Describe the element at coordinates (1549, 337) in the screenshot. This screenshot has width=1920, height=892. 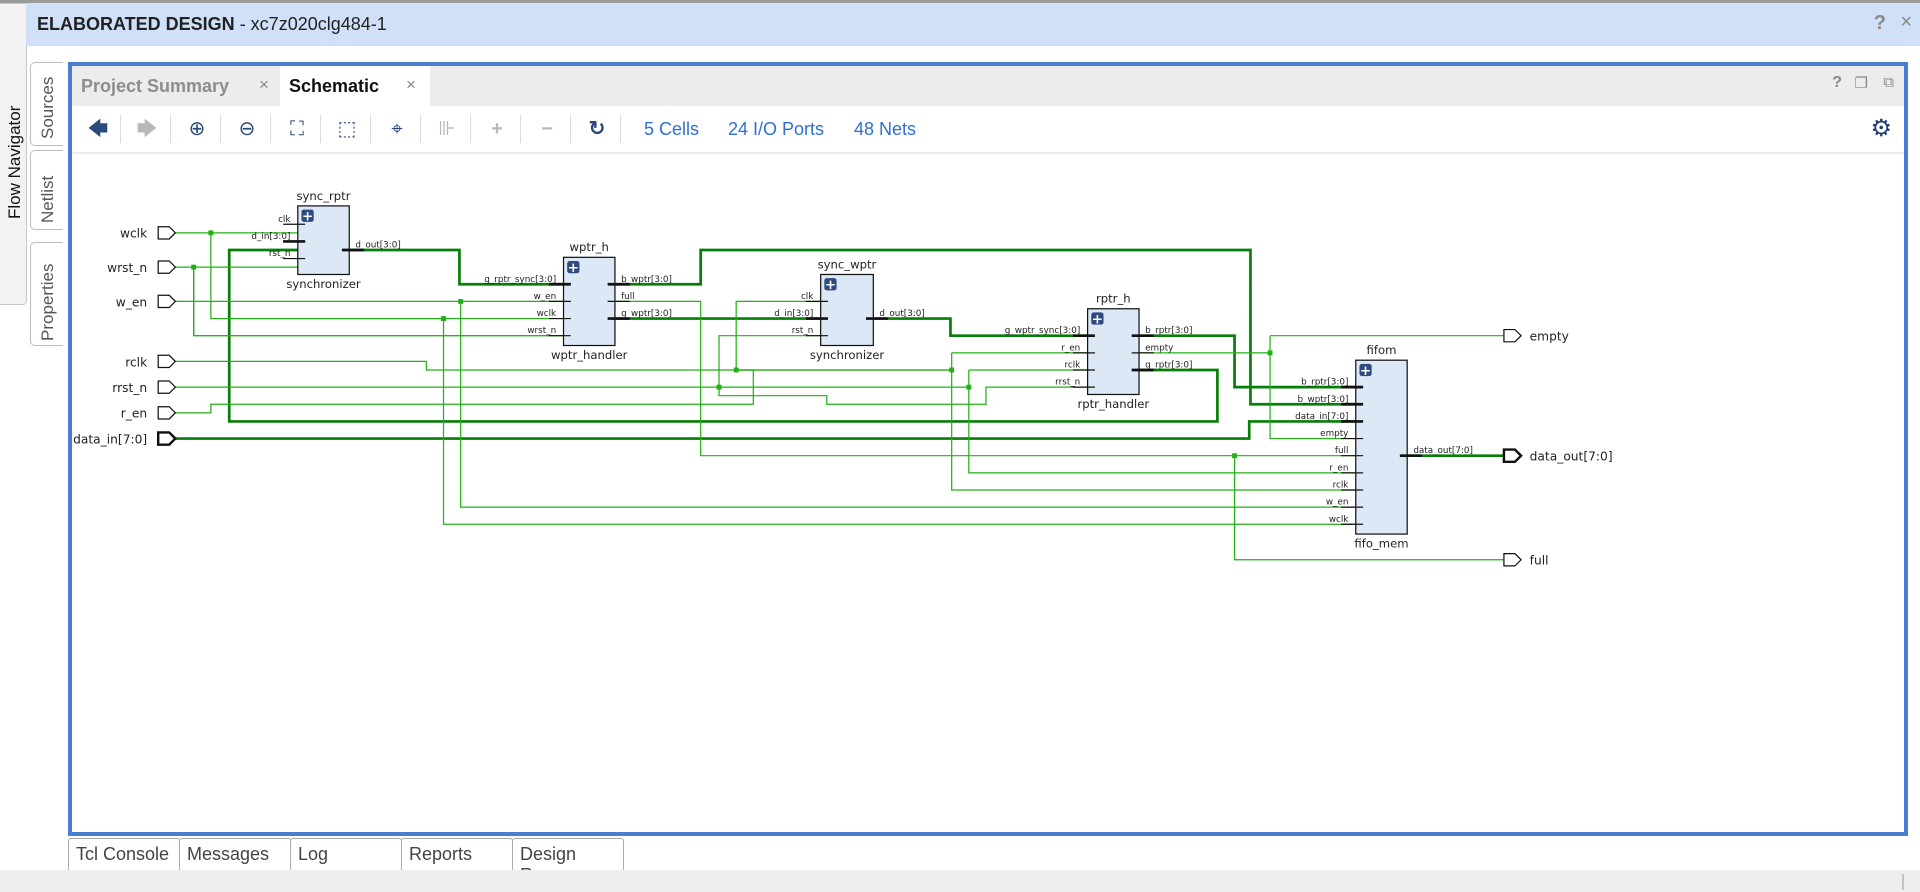
I see `port-label: empty` at that location.